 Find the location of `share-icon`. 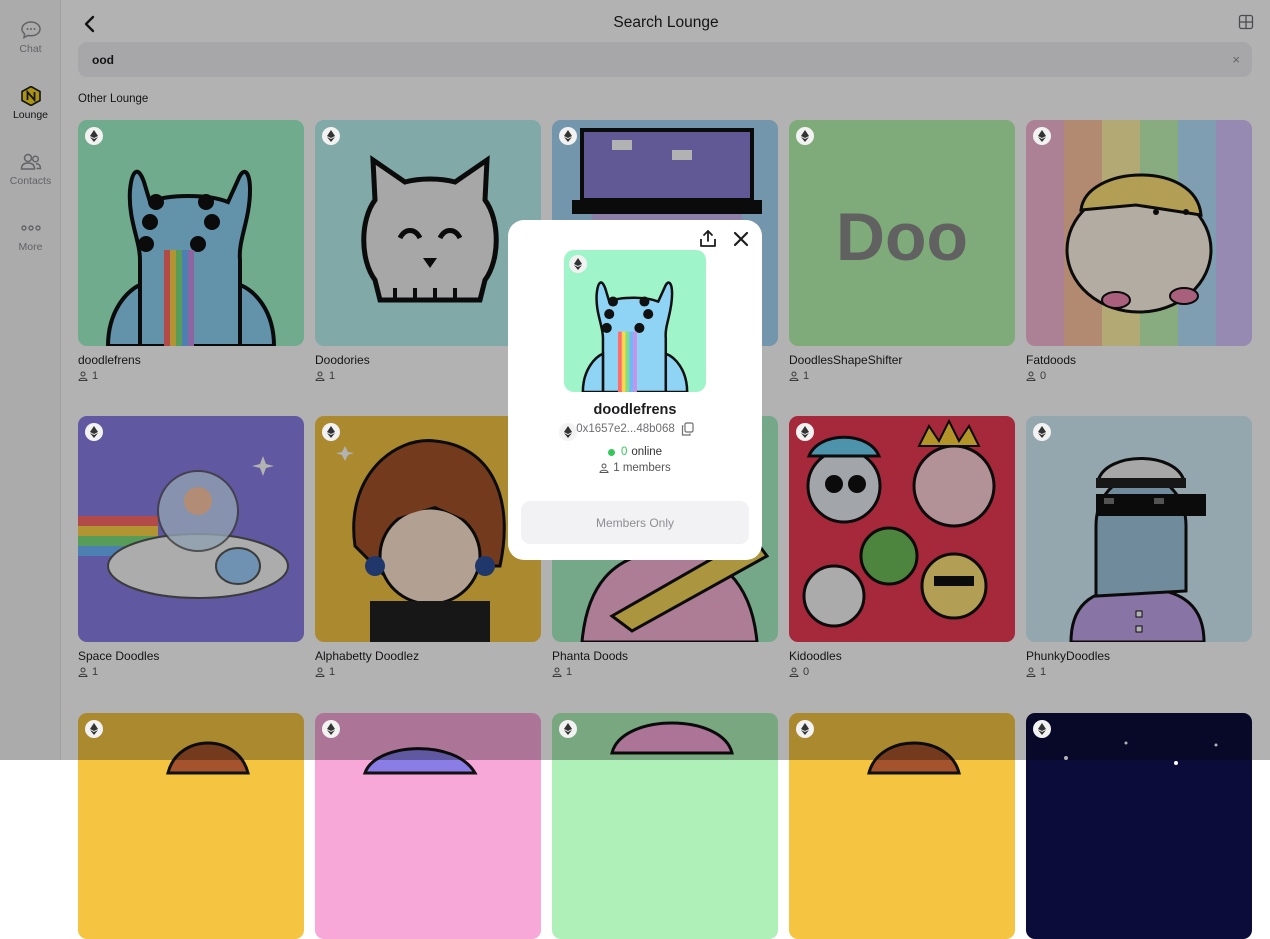

share-icon is located at coordinates (708, 239).